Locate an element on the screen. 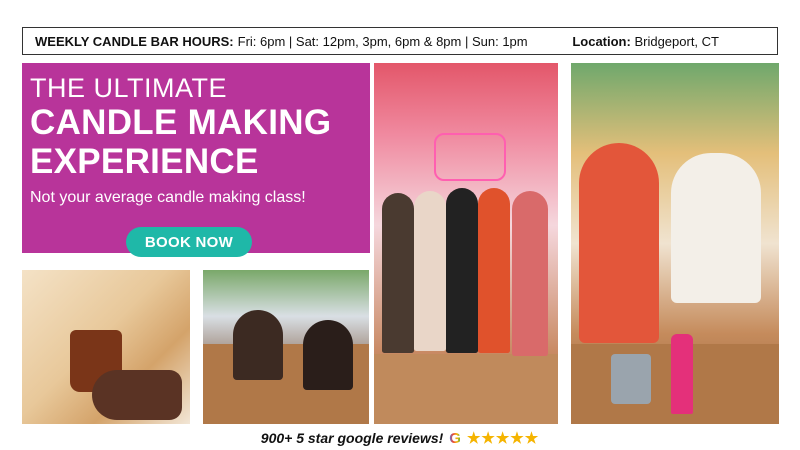  candle-jar-photo is located at coordinates (106, 347).